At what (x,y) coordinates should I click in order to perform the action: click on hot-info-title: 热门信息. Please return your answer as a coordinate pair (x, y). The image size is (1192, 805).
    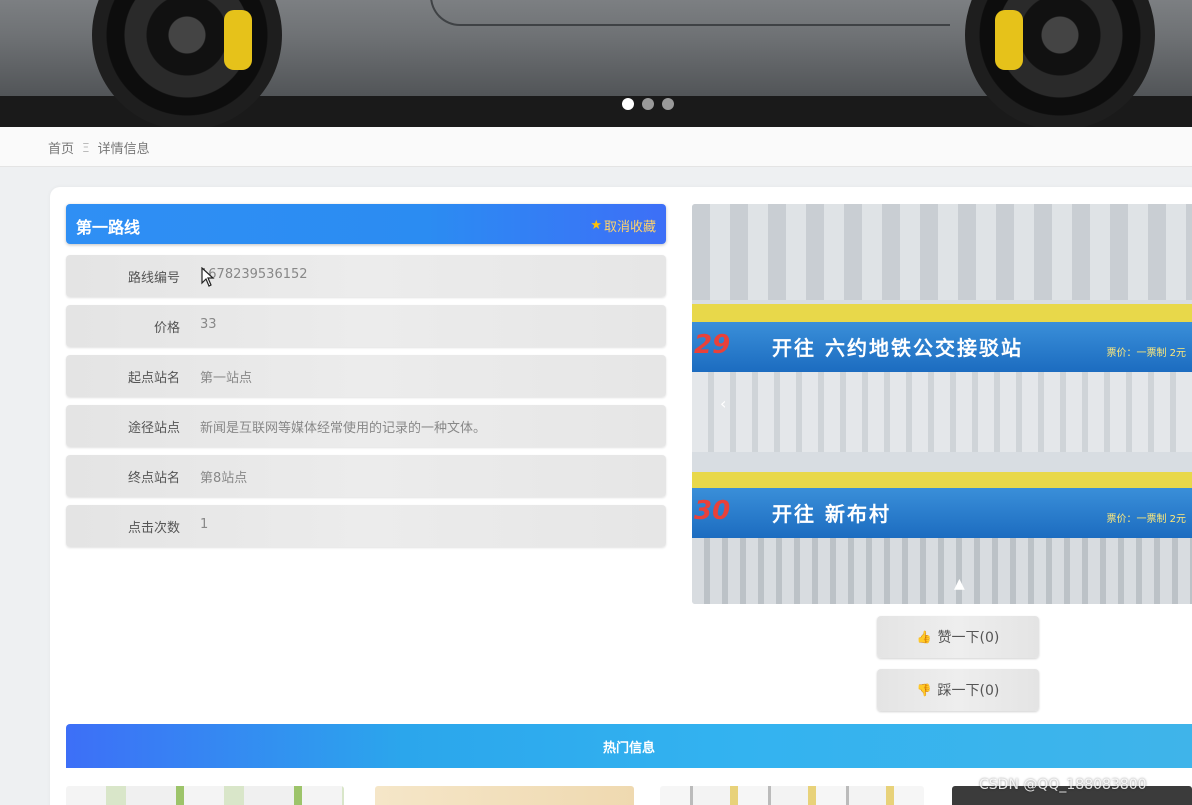
    Looking at the image, I should click on (628, 748).